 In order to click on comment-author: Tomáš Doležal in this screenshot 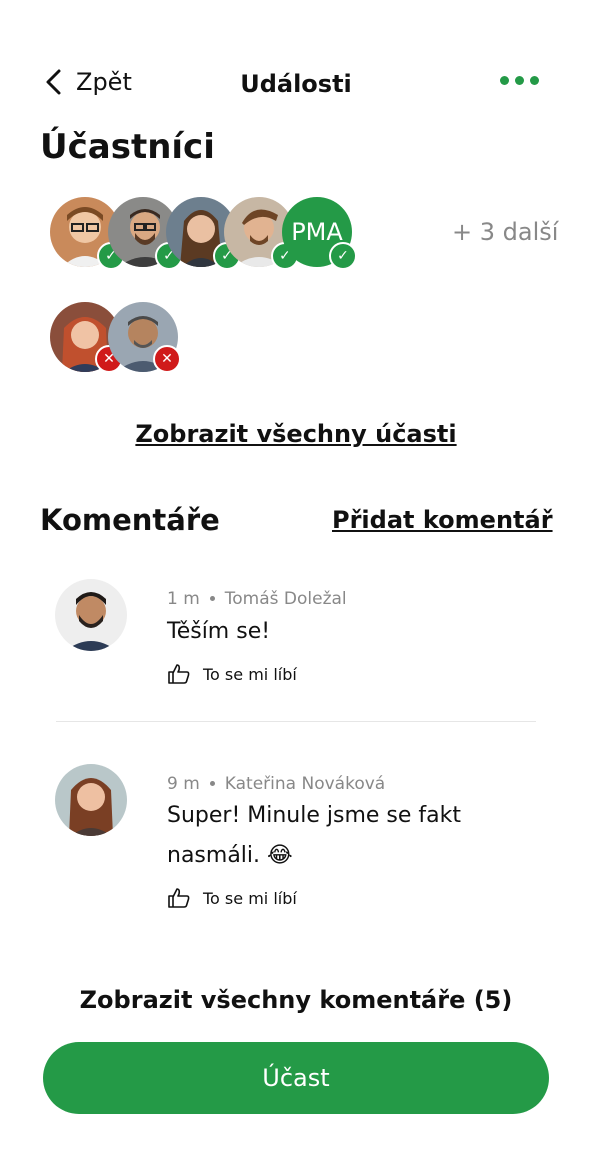, I will do `click(285, 599)`.